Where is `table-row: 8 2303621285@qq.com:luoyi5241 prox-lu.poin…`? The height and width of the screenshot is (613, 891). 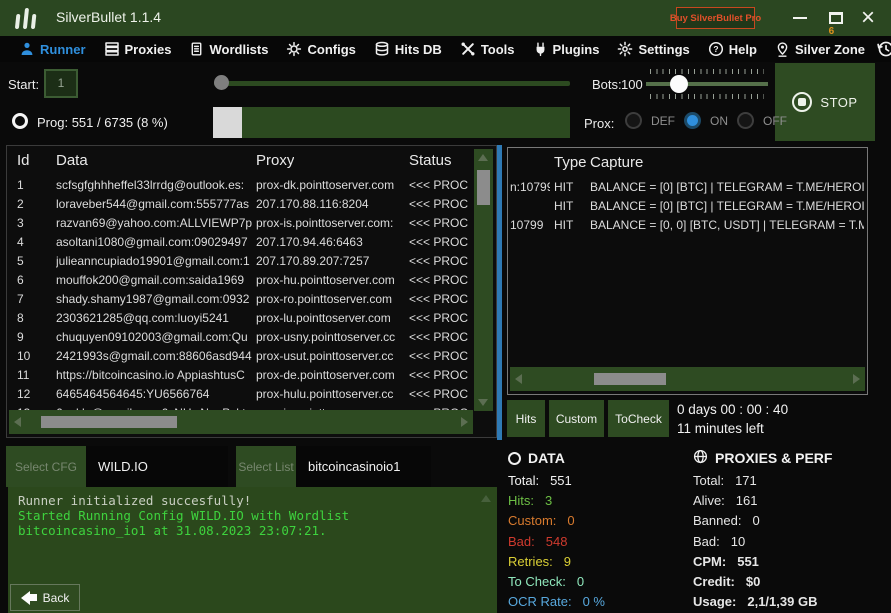
table-row: 8 2303621285@qq.com:luoyi5241 prox-lu.poin… is located at coordinates (241, 318).